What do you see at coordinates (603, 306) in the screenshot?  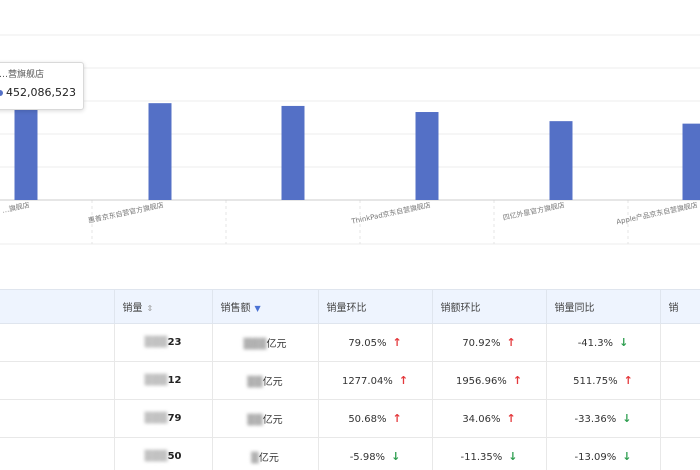 I see `col-header-volume-yoy: 销量同比` at bounding box center [603, 306].